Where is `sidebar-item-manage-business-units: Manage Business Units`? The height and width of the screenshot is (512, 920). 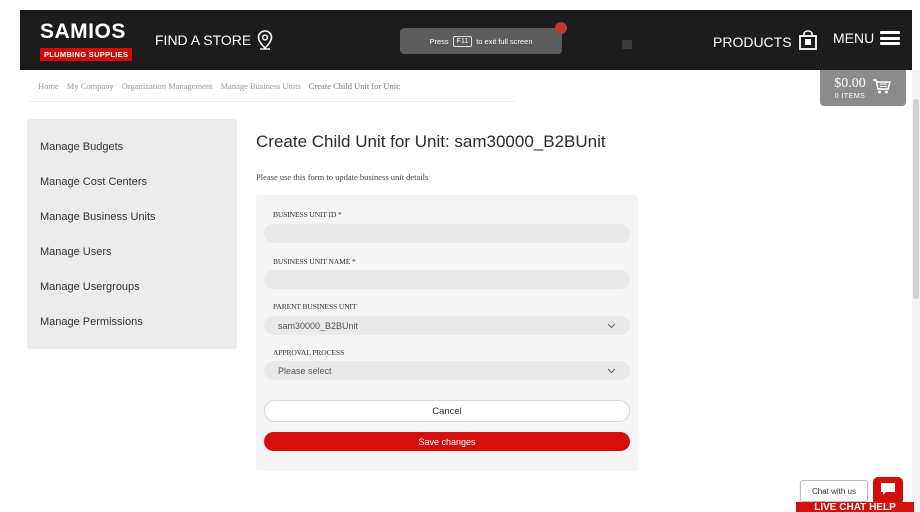 sidebar-item-manage-business-units: Manage Business Units is located at coordinates (132, 226).